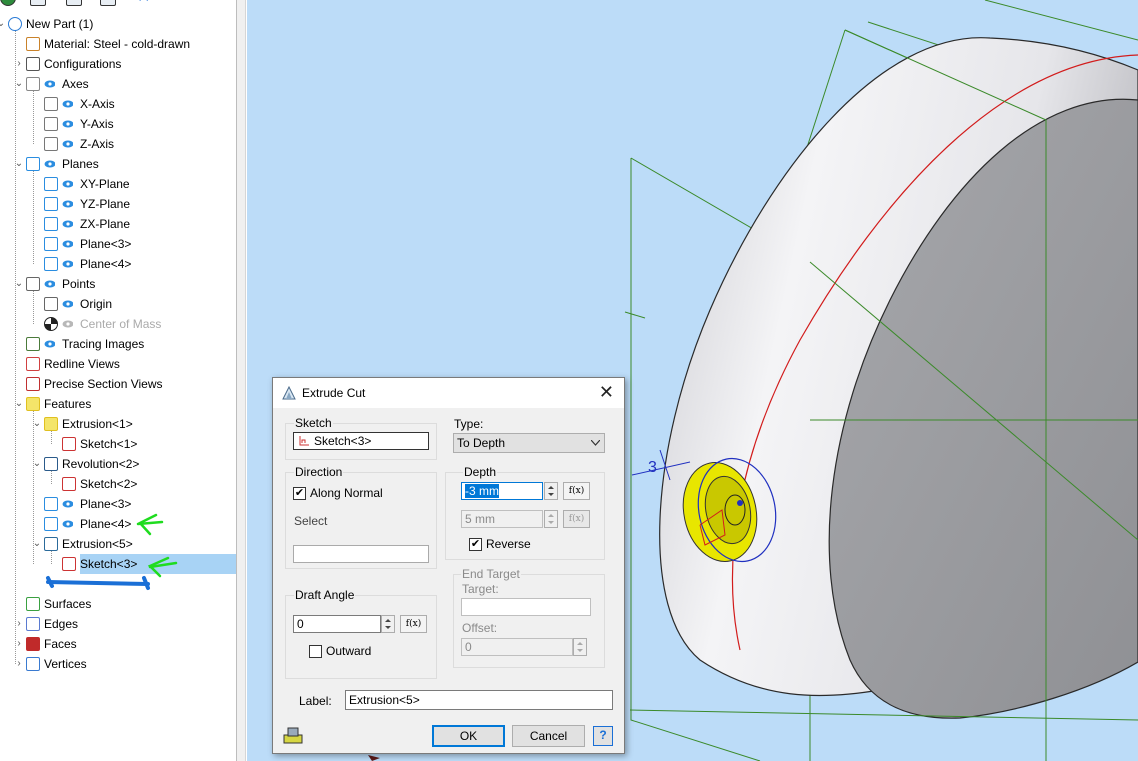 The image size is (1138, 761). What do you see at coordinates (299, 493) in the screenshot?
I see `along-normal-checkbox: ✔` at bounding box center [299, 493].